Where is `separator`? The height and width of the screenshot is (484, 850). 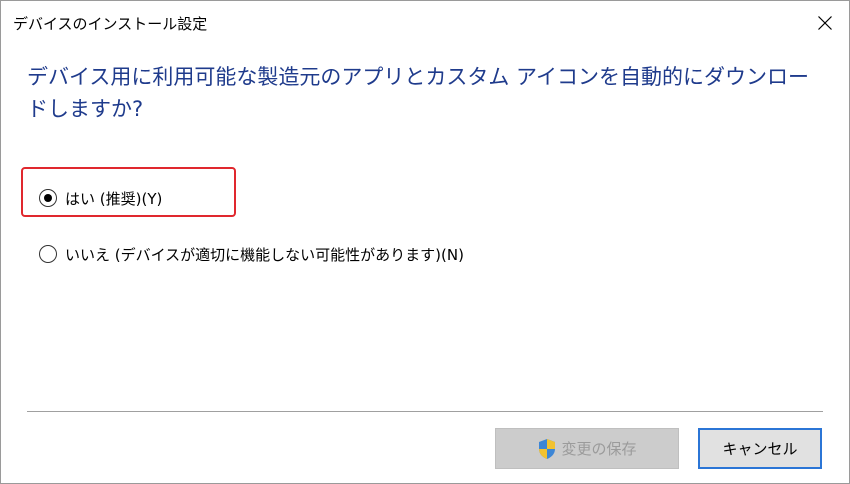
separator is located at coordinates (425, 411).